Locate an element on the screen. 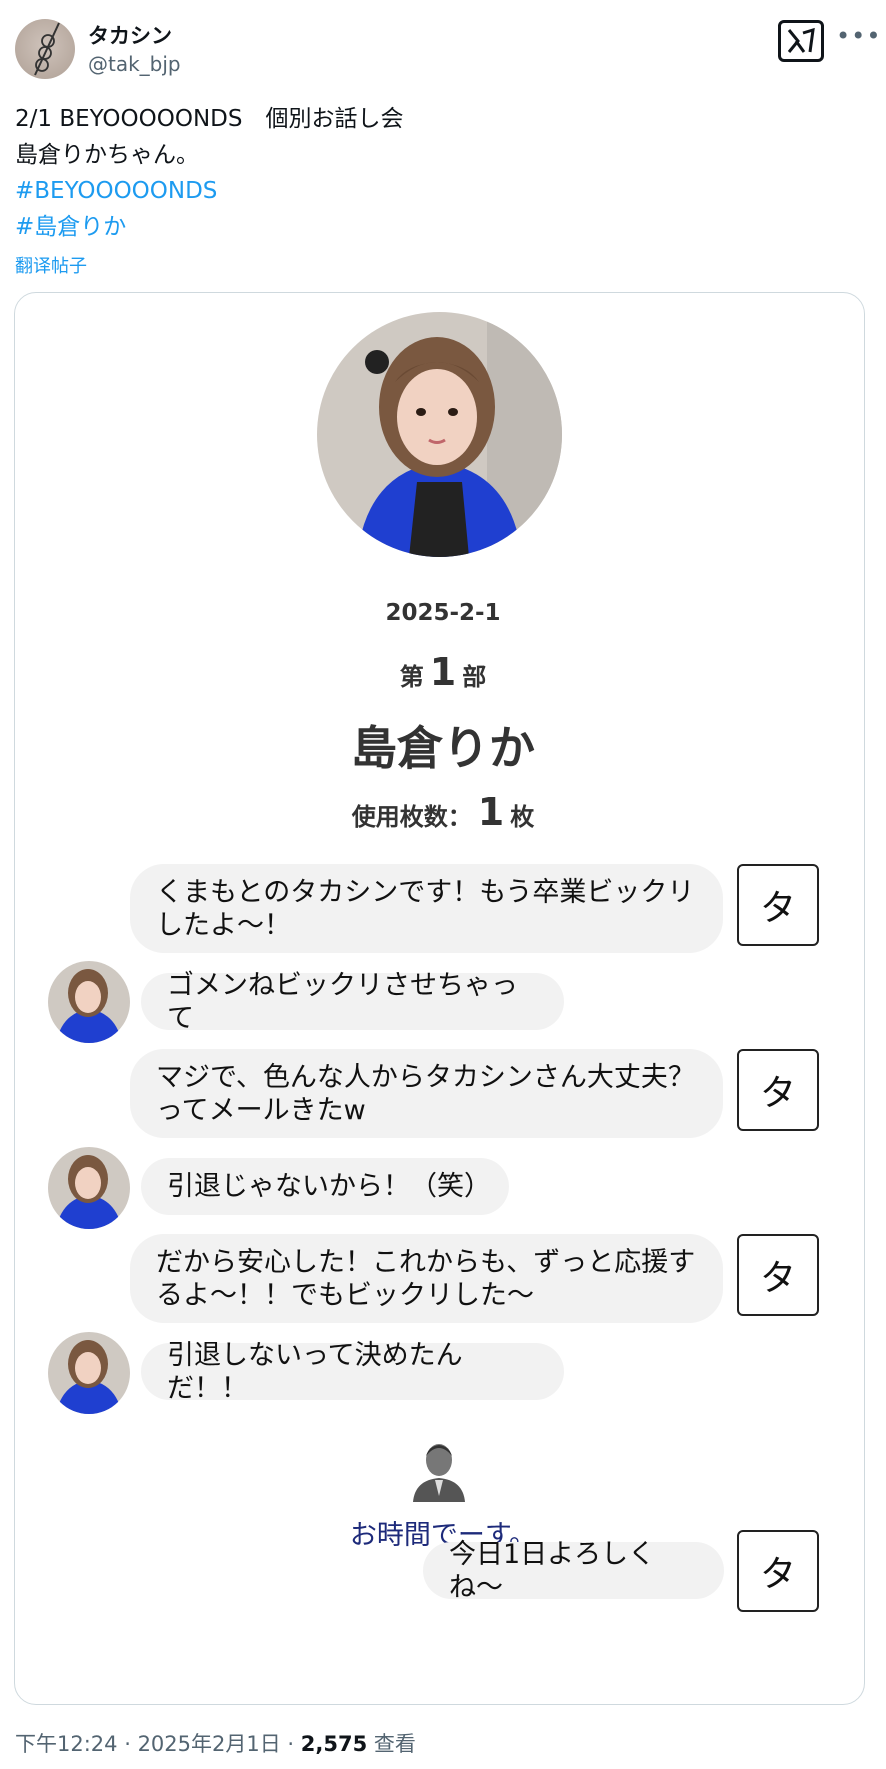  chat-text: 引退しないって決めたんだ！！ is located at coordinates (315, 1371).